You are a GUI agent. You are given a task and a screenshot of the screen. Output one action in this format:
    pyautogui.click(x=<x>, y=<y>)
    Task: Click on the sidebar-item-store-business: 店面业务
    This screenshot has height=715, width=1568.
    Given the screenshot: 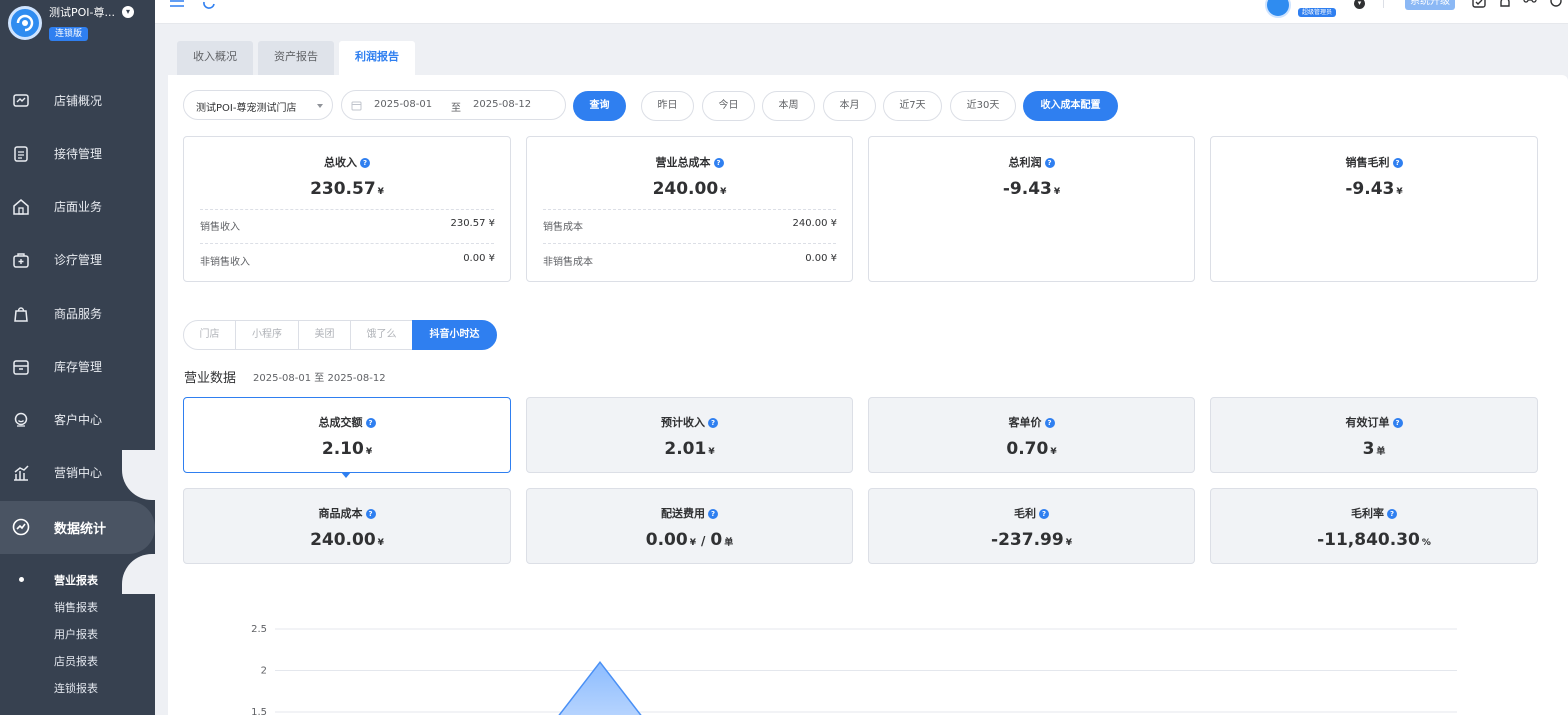 What is the action you would take?
    pyautogui.click(x=77, y=207)
    